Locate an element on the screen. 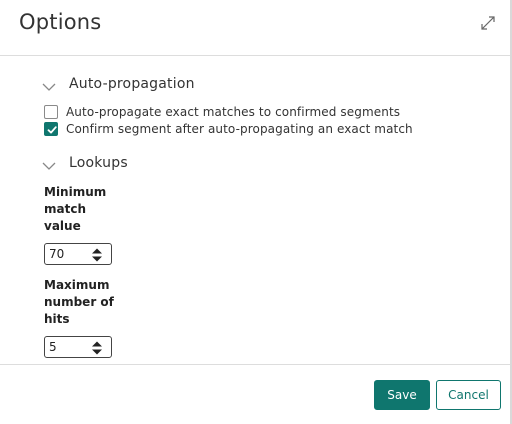 The width and height of the screenshot is (512, 424). label-line: number of is located at coordinates (79, 302).